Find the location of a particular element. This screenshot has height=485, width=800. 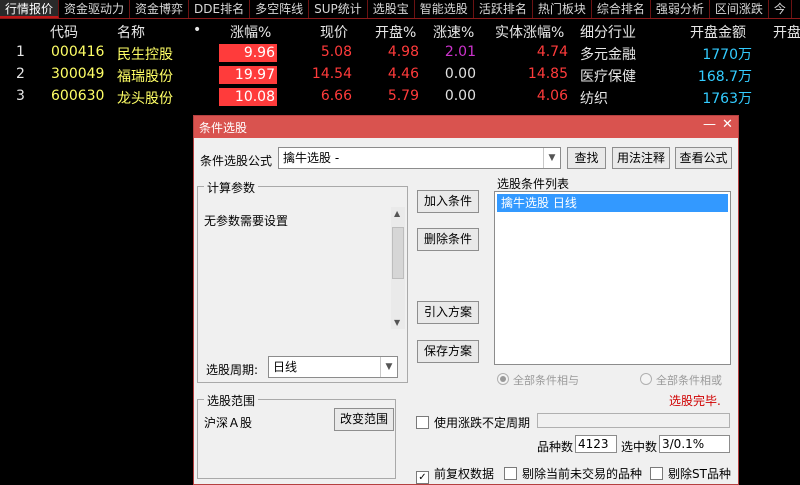

use-period-checkbox: 使用涨跌不定周期 is located at coordinates (473, 422).